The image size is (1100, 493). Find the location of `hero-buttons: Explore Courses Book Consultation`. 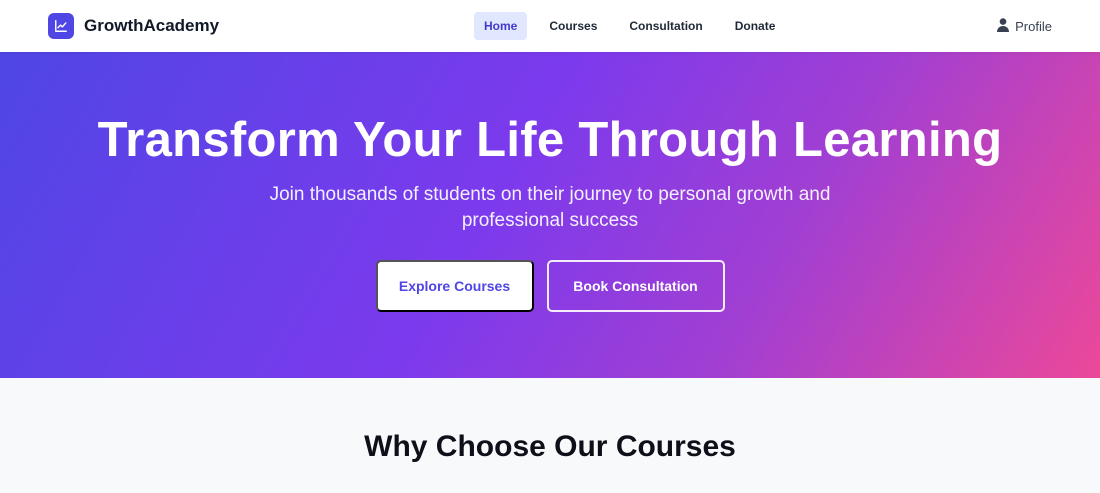

hero-buttons: Explore Courses Book Consultation is located at coordinates (550, 285).